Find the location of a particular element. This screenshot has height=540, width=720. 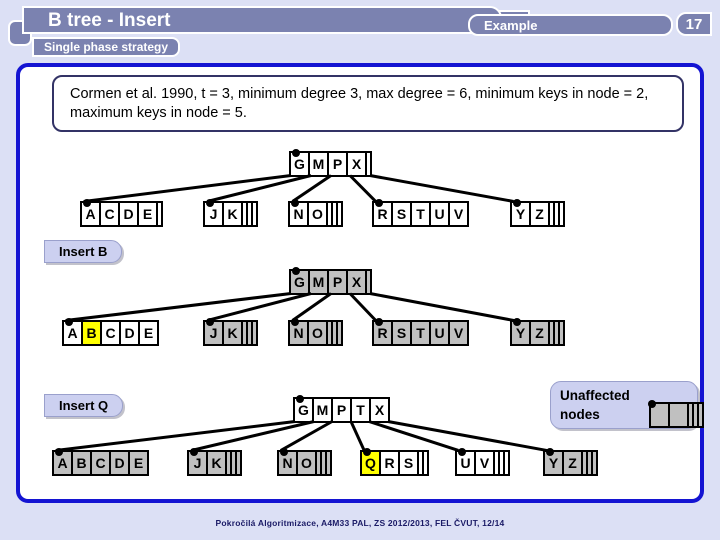

page-subtitle: Single phase strategy is located at coordinates (106, 47).